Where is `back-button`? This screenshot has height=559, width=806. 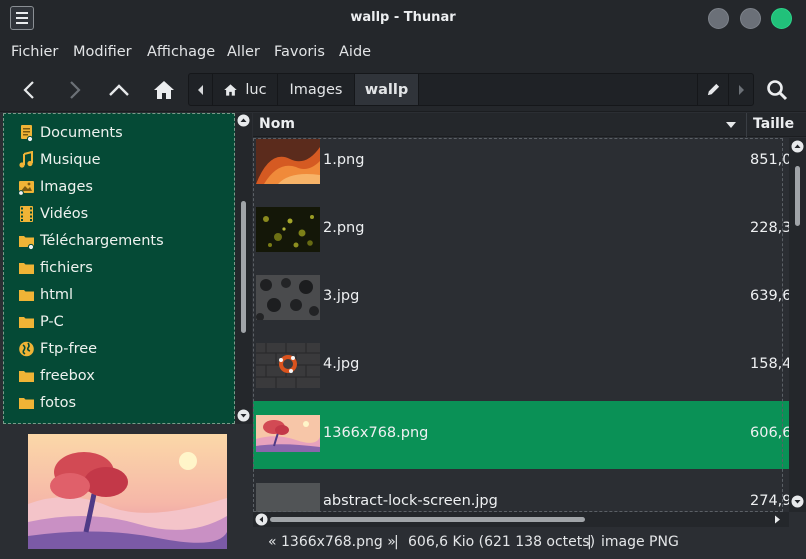
back-button is located at coordinates (29, 90).